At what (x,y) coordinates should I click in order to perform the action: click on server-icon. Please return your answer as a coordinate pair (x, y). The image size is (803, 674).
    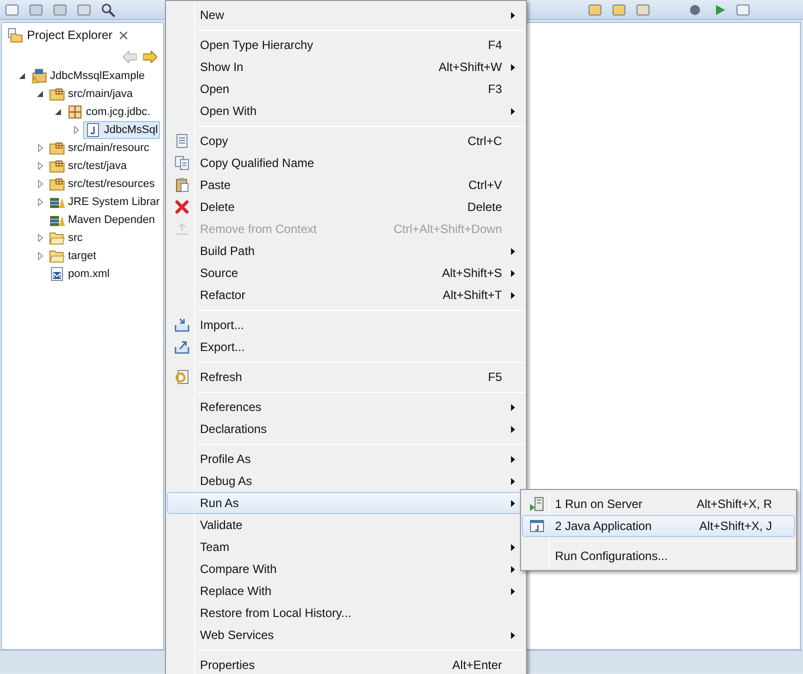
    Looking at the image, I should click on (537, 504).